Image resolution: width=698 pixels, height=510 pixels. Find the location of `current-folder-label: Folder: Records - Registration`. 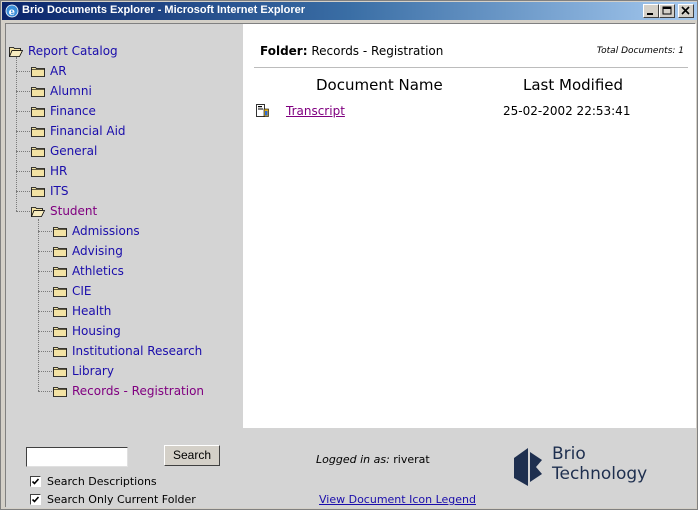

current-folder-label: Folder: Records - Registration is located at coordinates (351, 51).